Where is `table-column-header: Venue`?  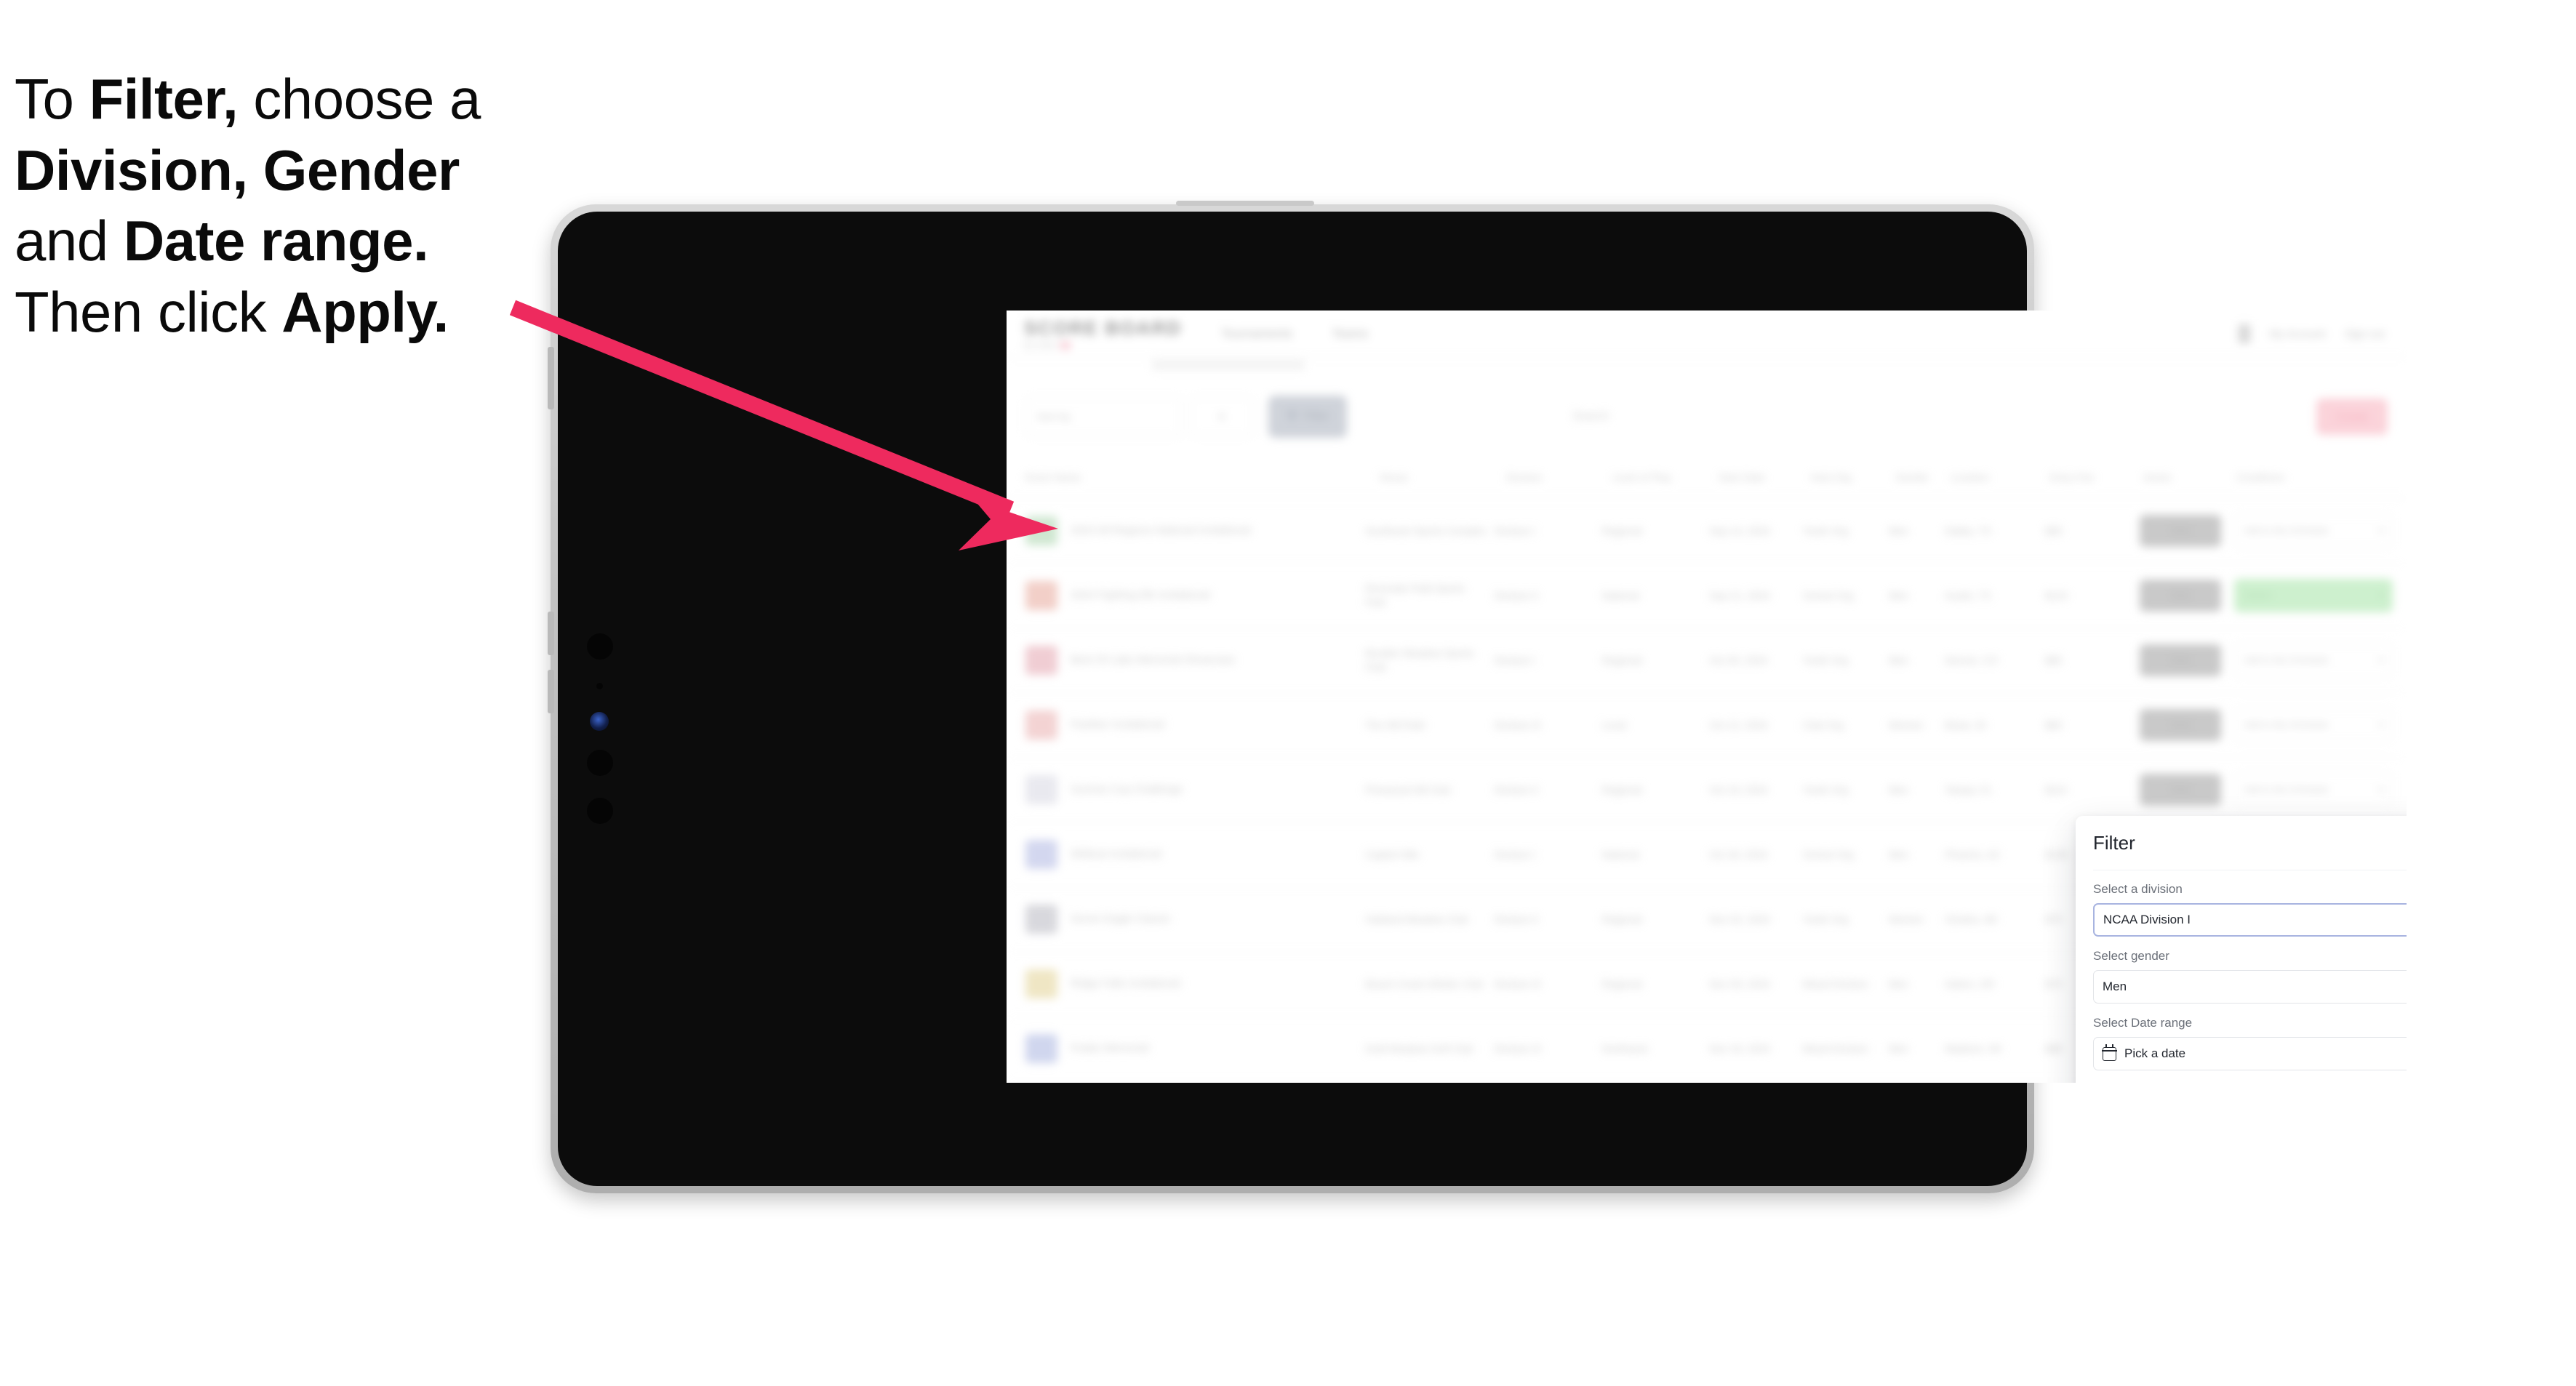
table-column-header: Venue is located at coordinates (1393, 477).